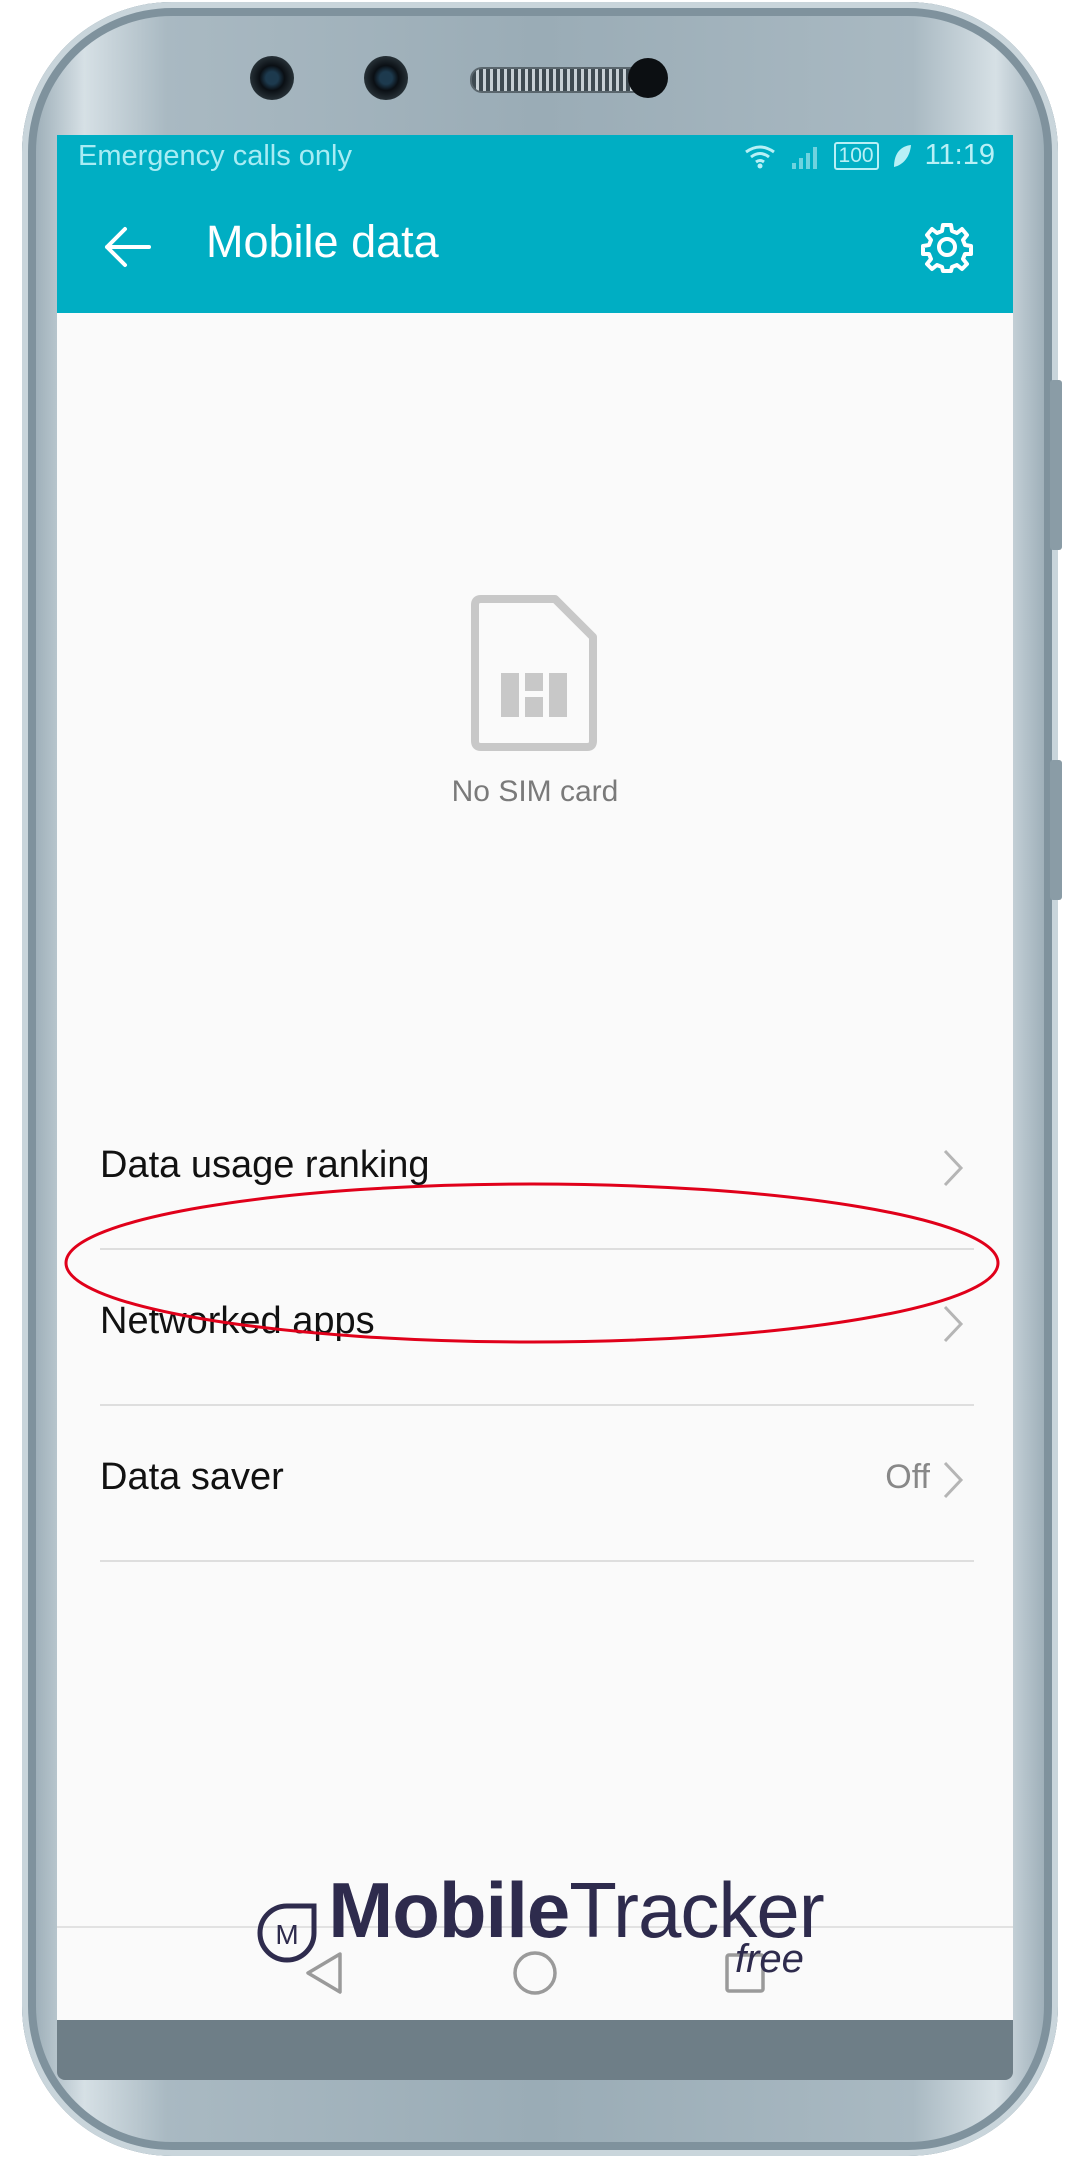 The image size is (1080, 2160). Describe the element at coordinates (535, 156) in the screenshot. I see `status-bar: Emergency calls only 100 11:19` at that location.